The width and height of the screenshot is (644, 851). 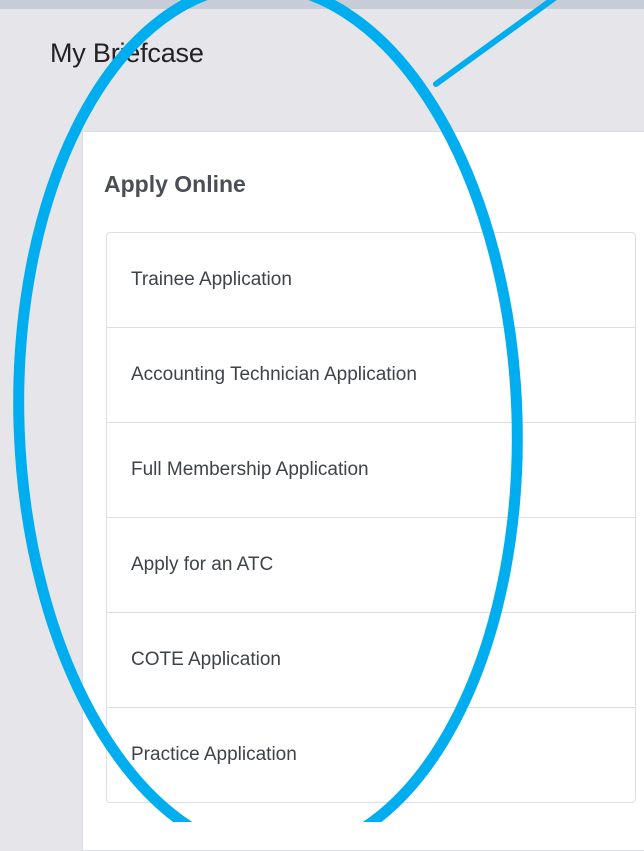 What do you see at coordinates (202, 564) in the screenshot?
I see `list-item-label: Apply for an ATC` at bounding box center [202, 564].